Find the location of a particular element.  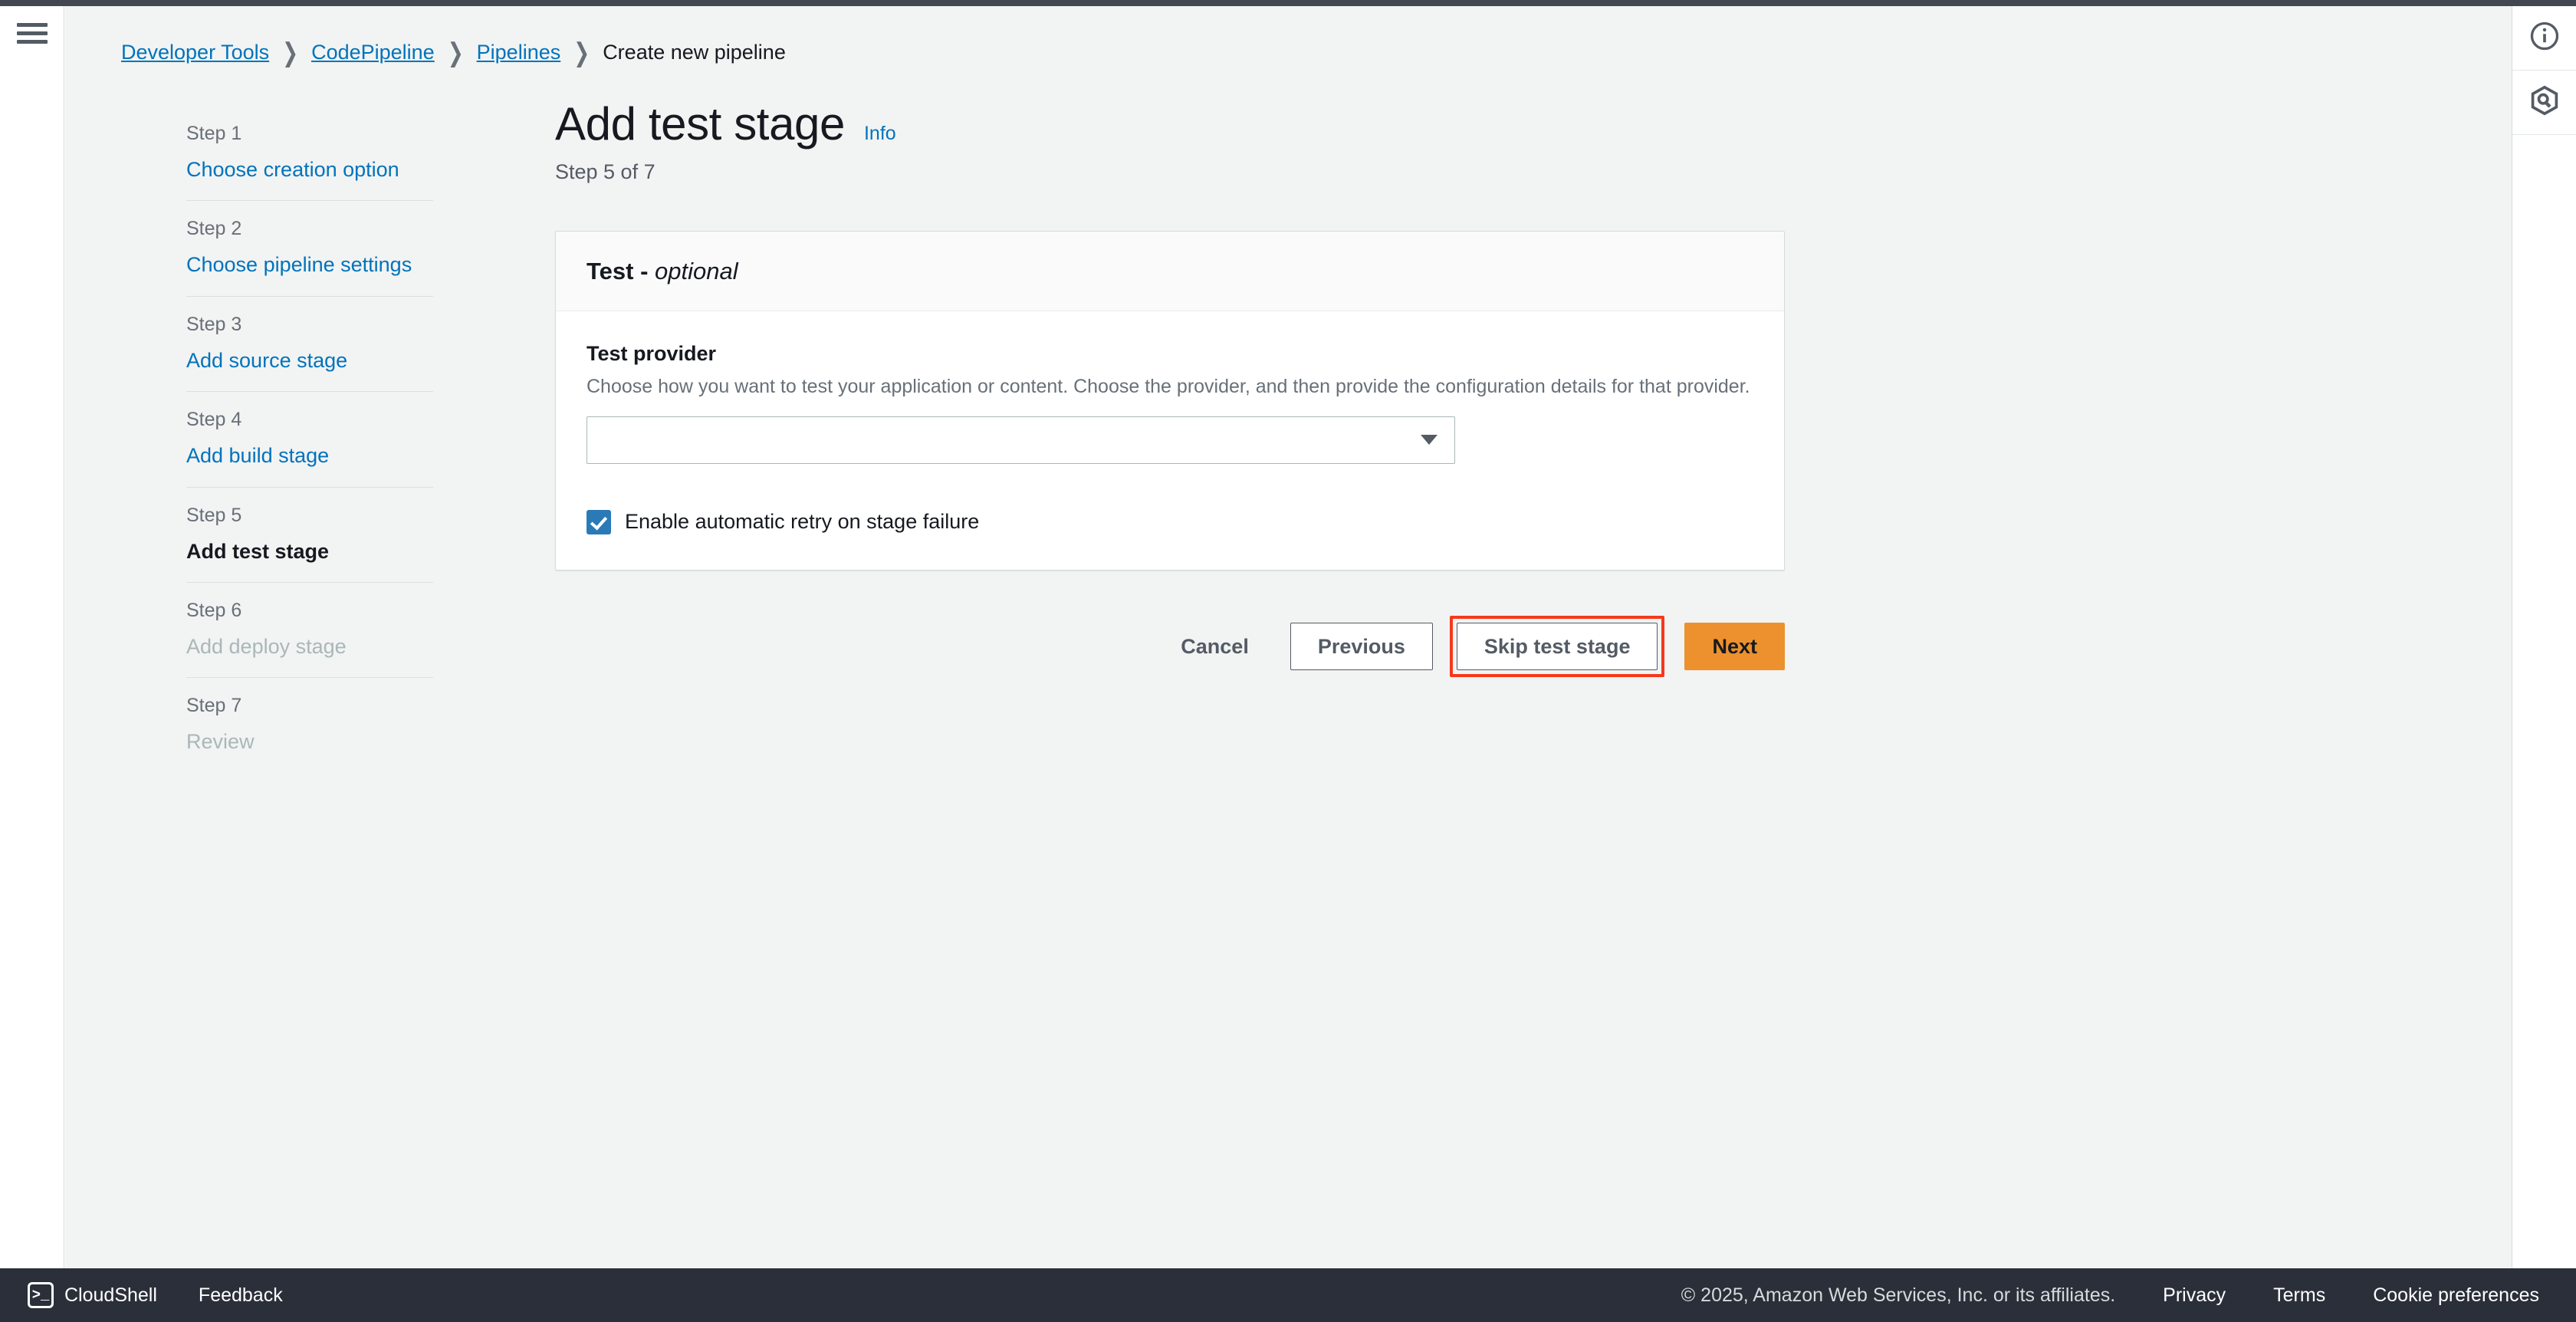

cloudshell-label: CloudShell is located at coordinates (110, 1295).